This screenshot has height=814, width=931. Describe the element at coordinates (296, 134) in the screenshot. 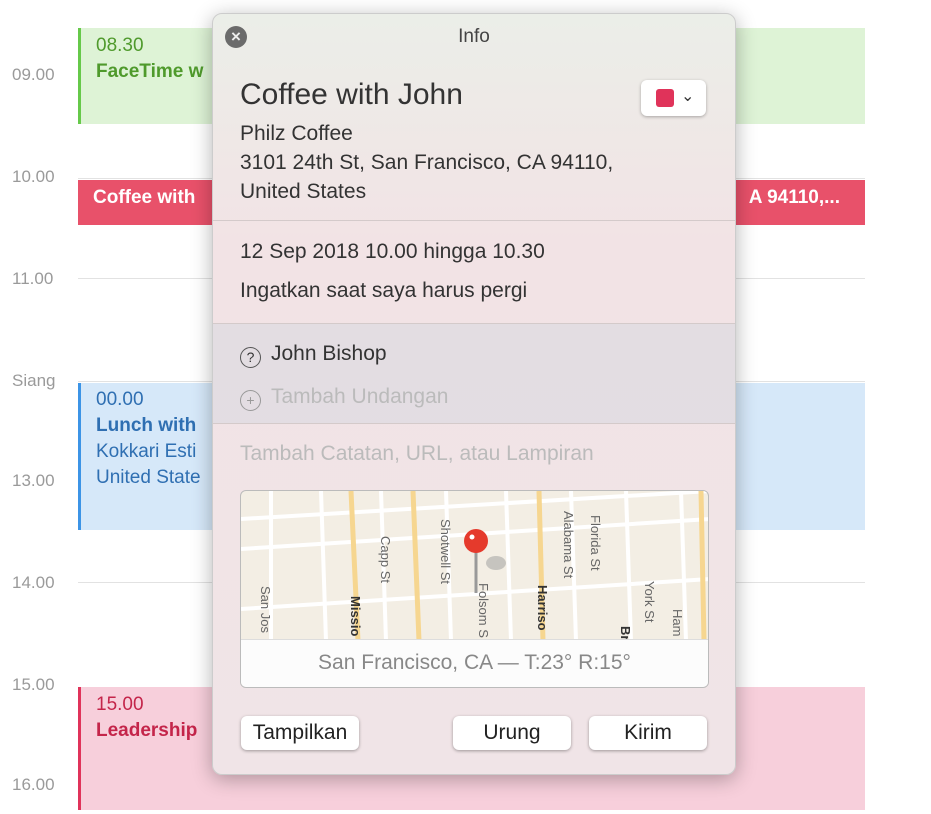

I see `location-name: Philz Coffee` at that location.